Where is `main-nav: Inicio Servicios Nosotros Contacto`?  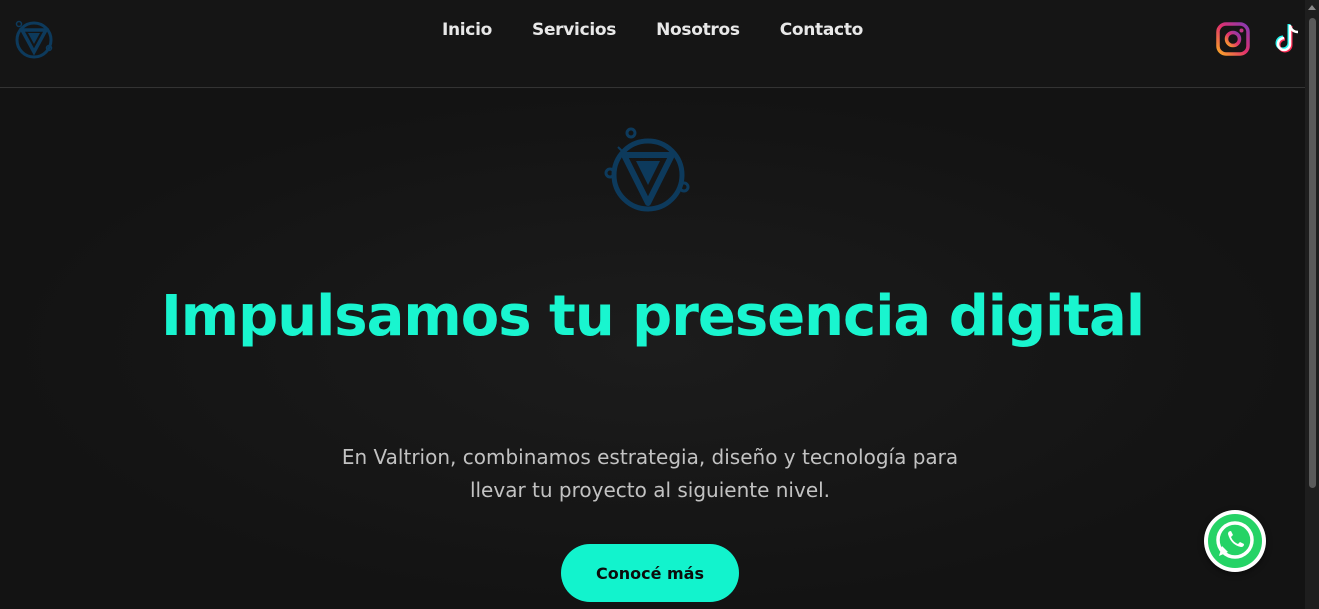 main-nav: Inicio Servicios Nosotros Contacto is located at coordinates (652, 30).